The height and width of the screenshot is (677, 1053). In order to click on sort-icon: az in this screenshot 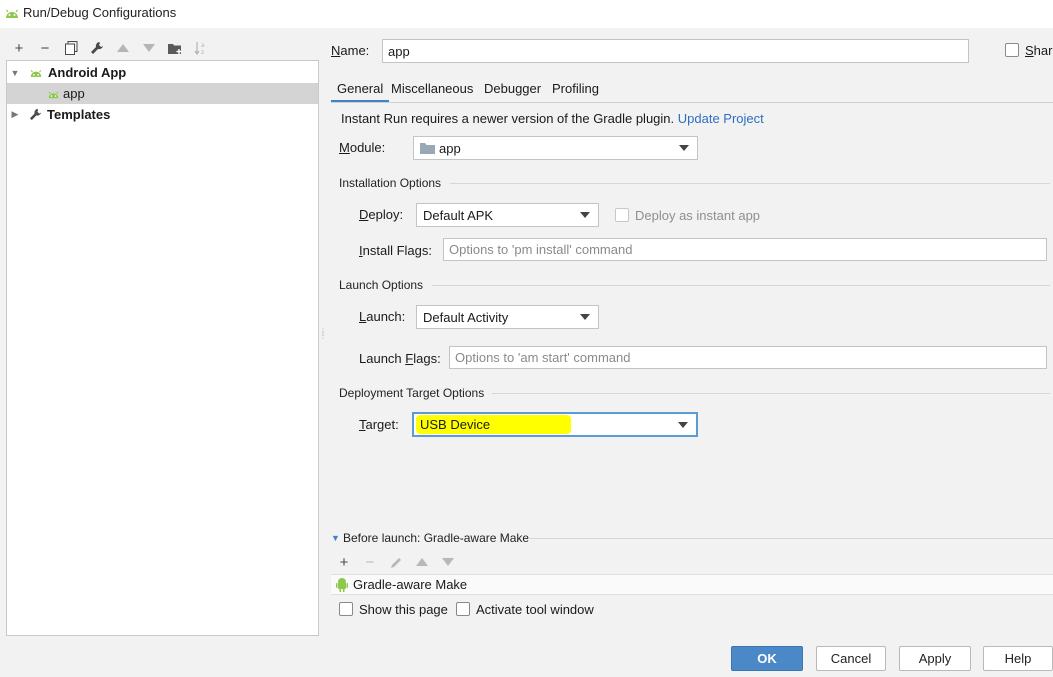, I will do `click(201, 48)`.